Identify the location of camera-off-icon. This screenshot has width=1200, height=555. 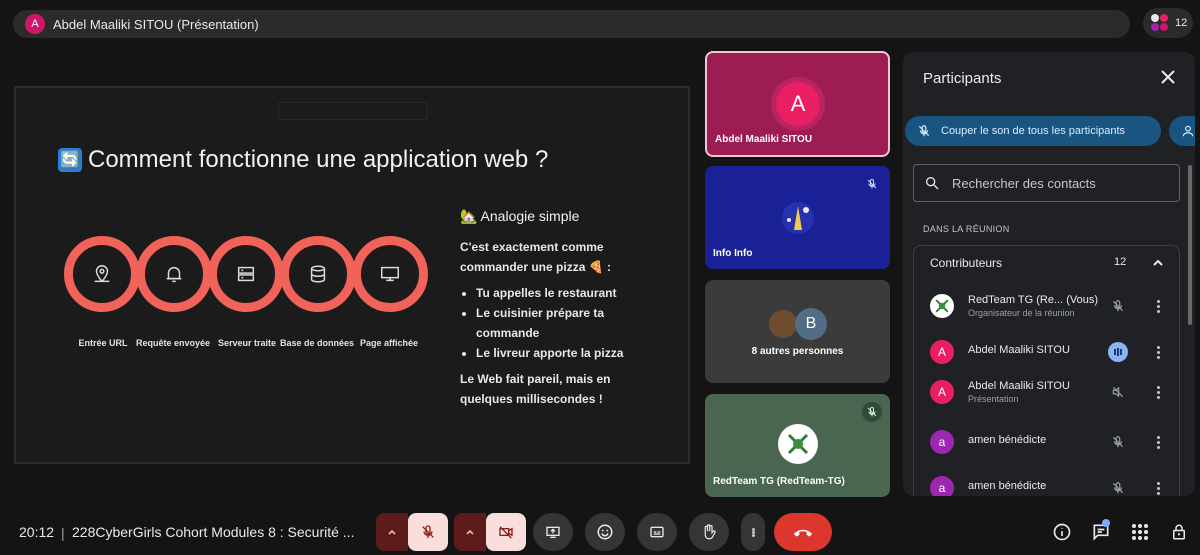
(506, 532).